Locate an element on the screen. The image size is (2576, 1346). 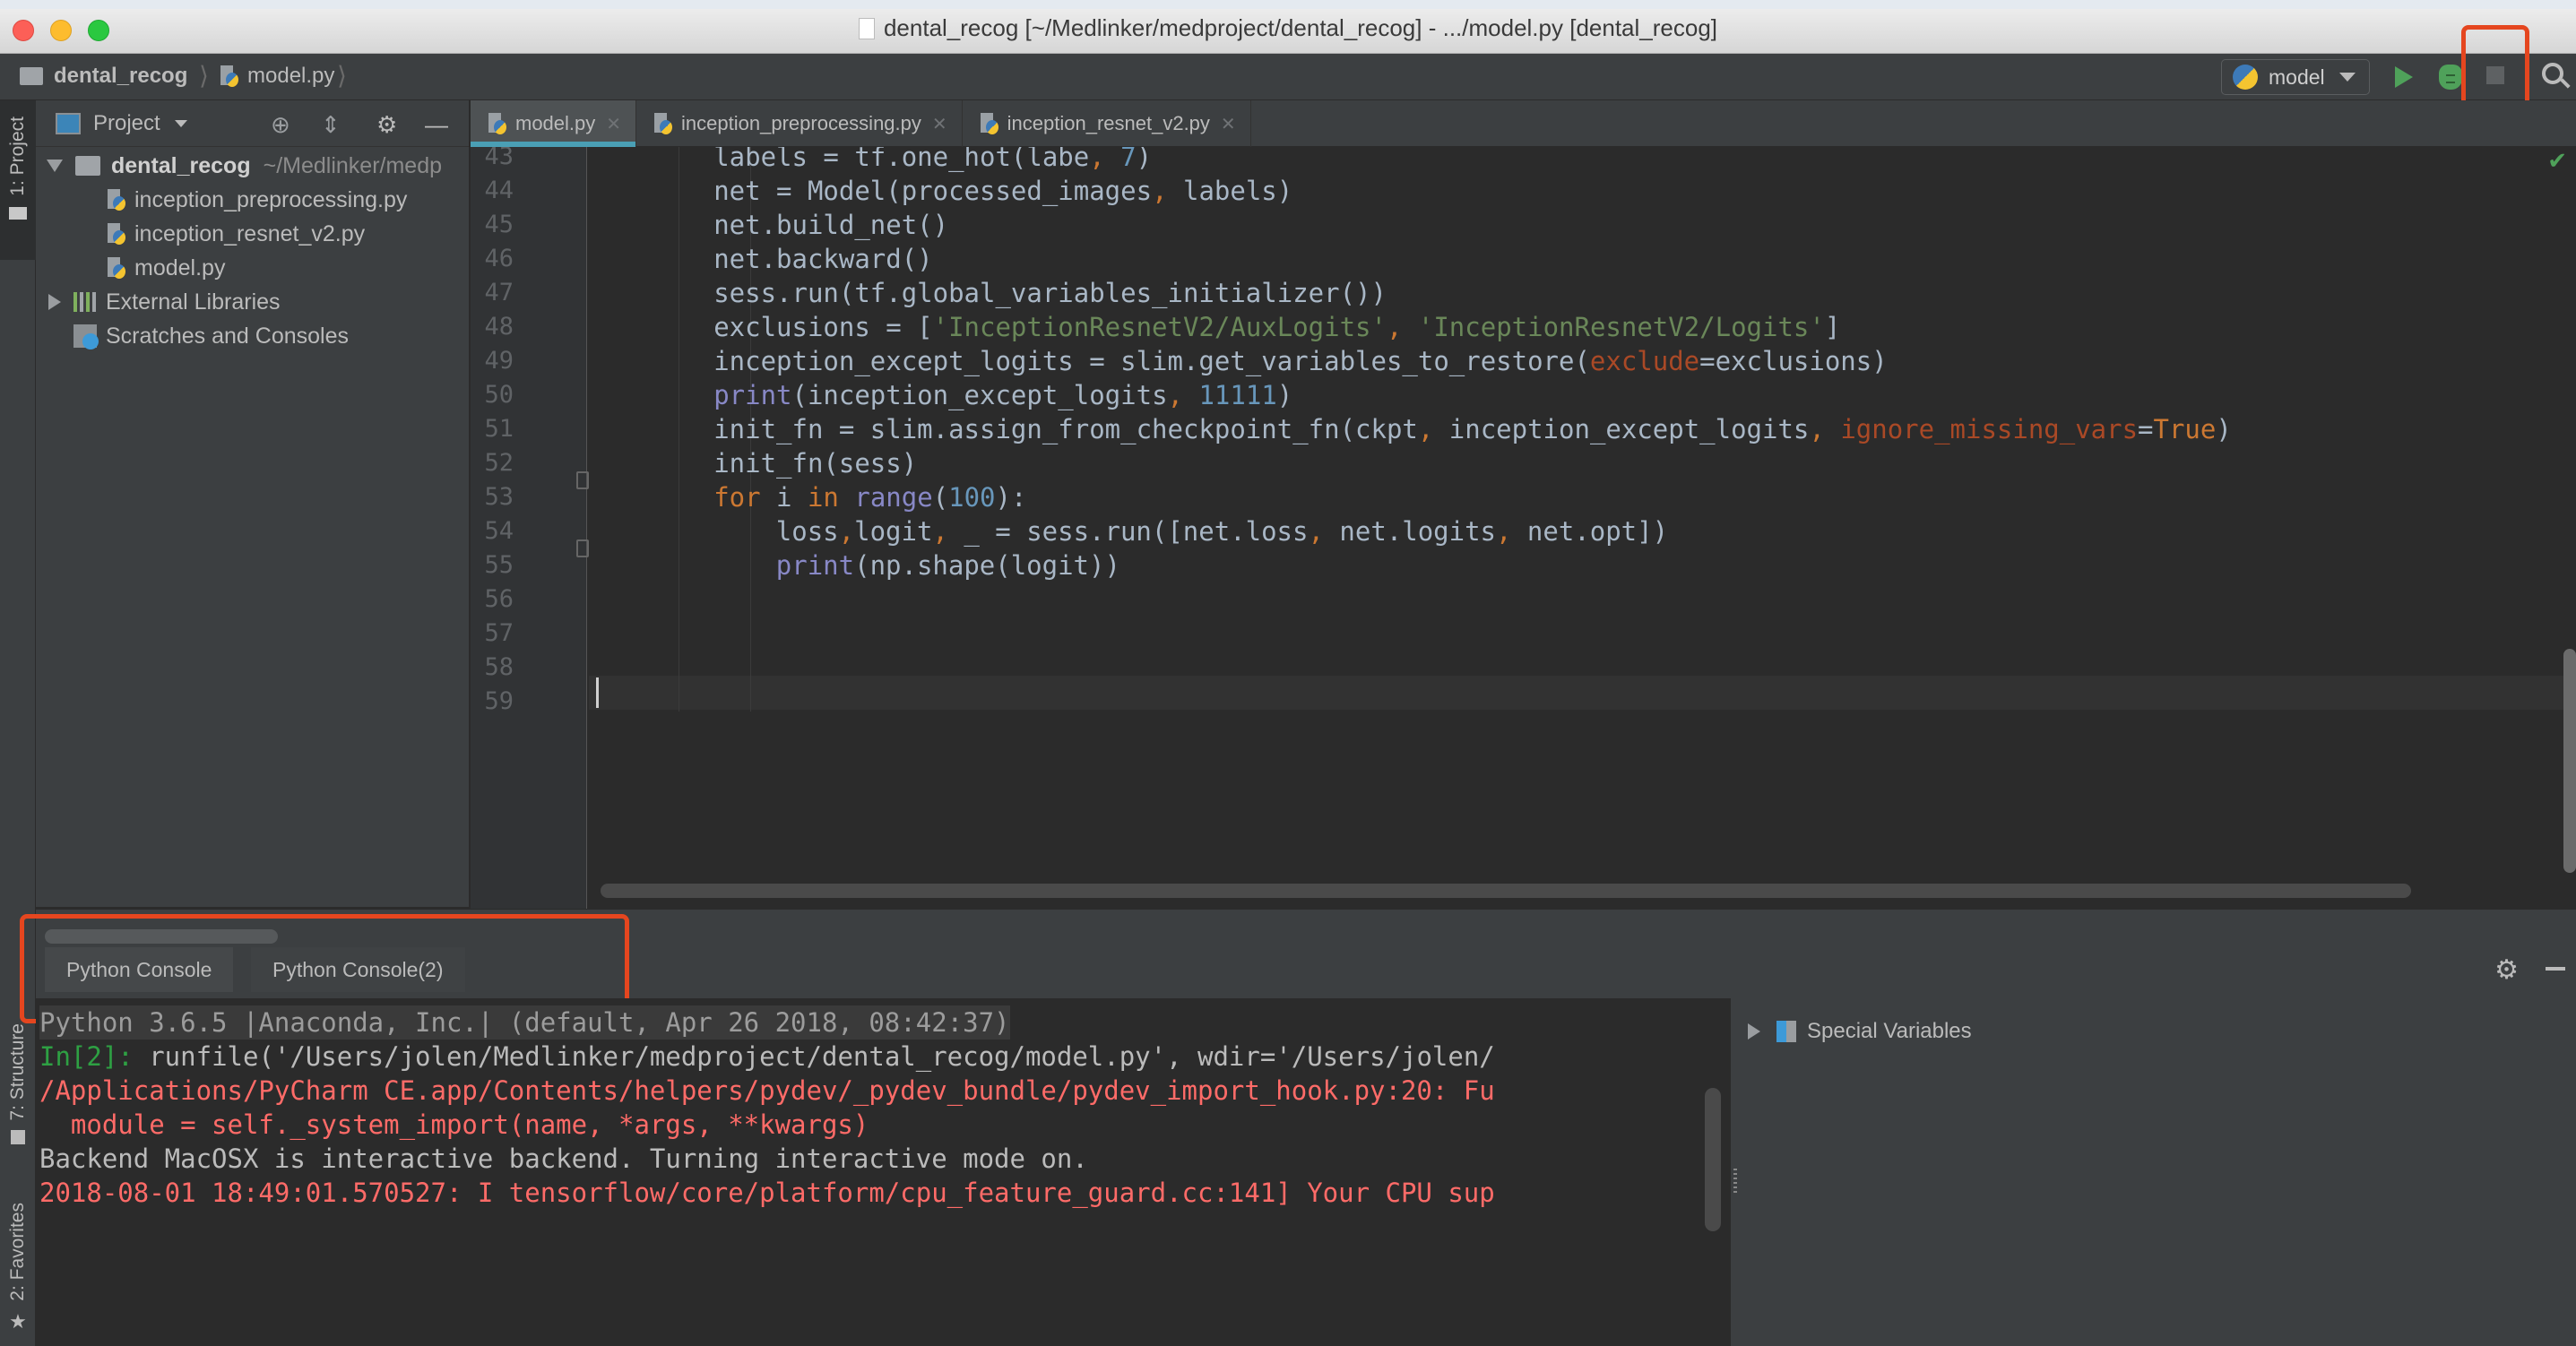
tree-item-file: inception_preprocessing.py is located at coordinates (252, 200).